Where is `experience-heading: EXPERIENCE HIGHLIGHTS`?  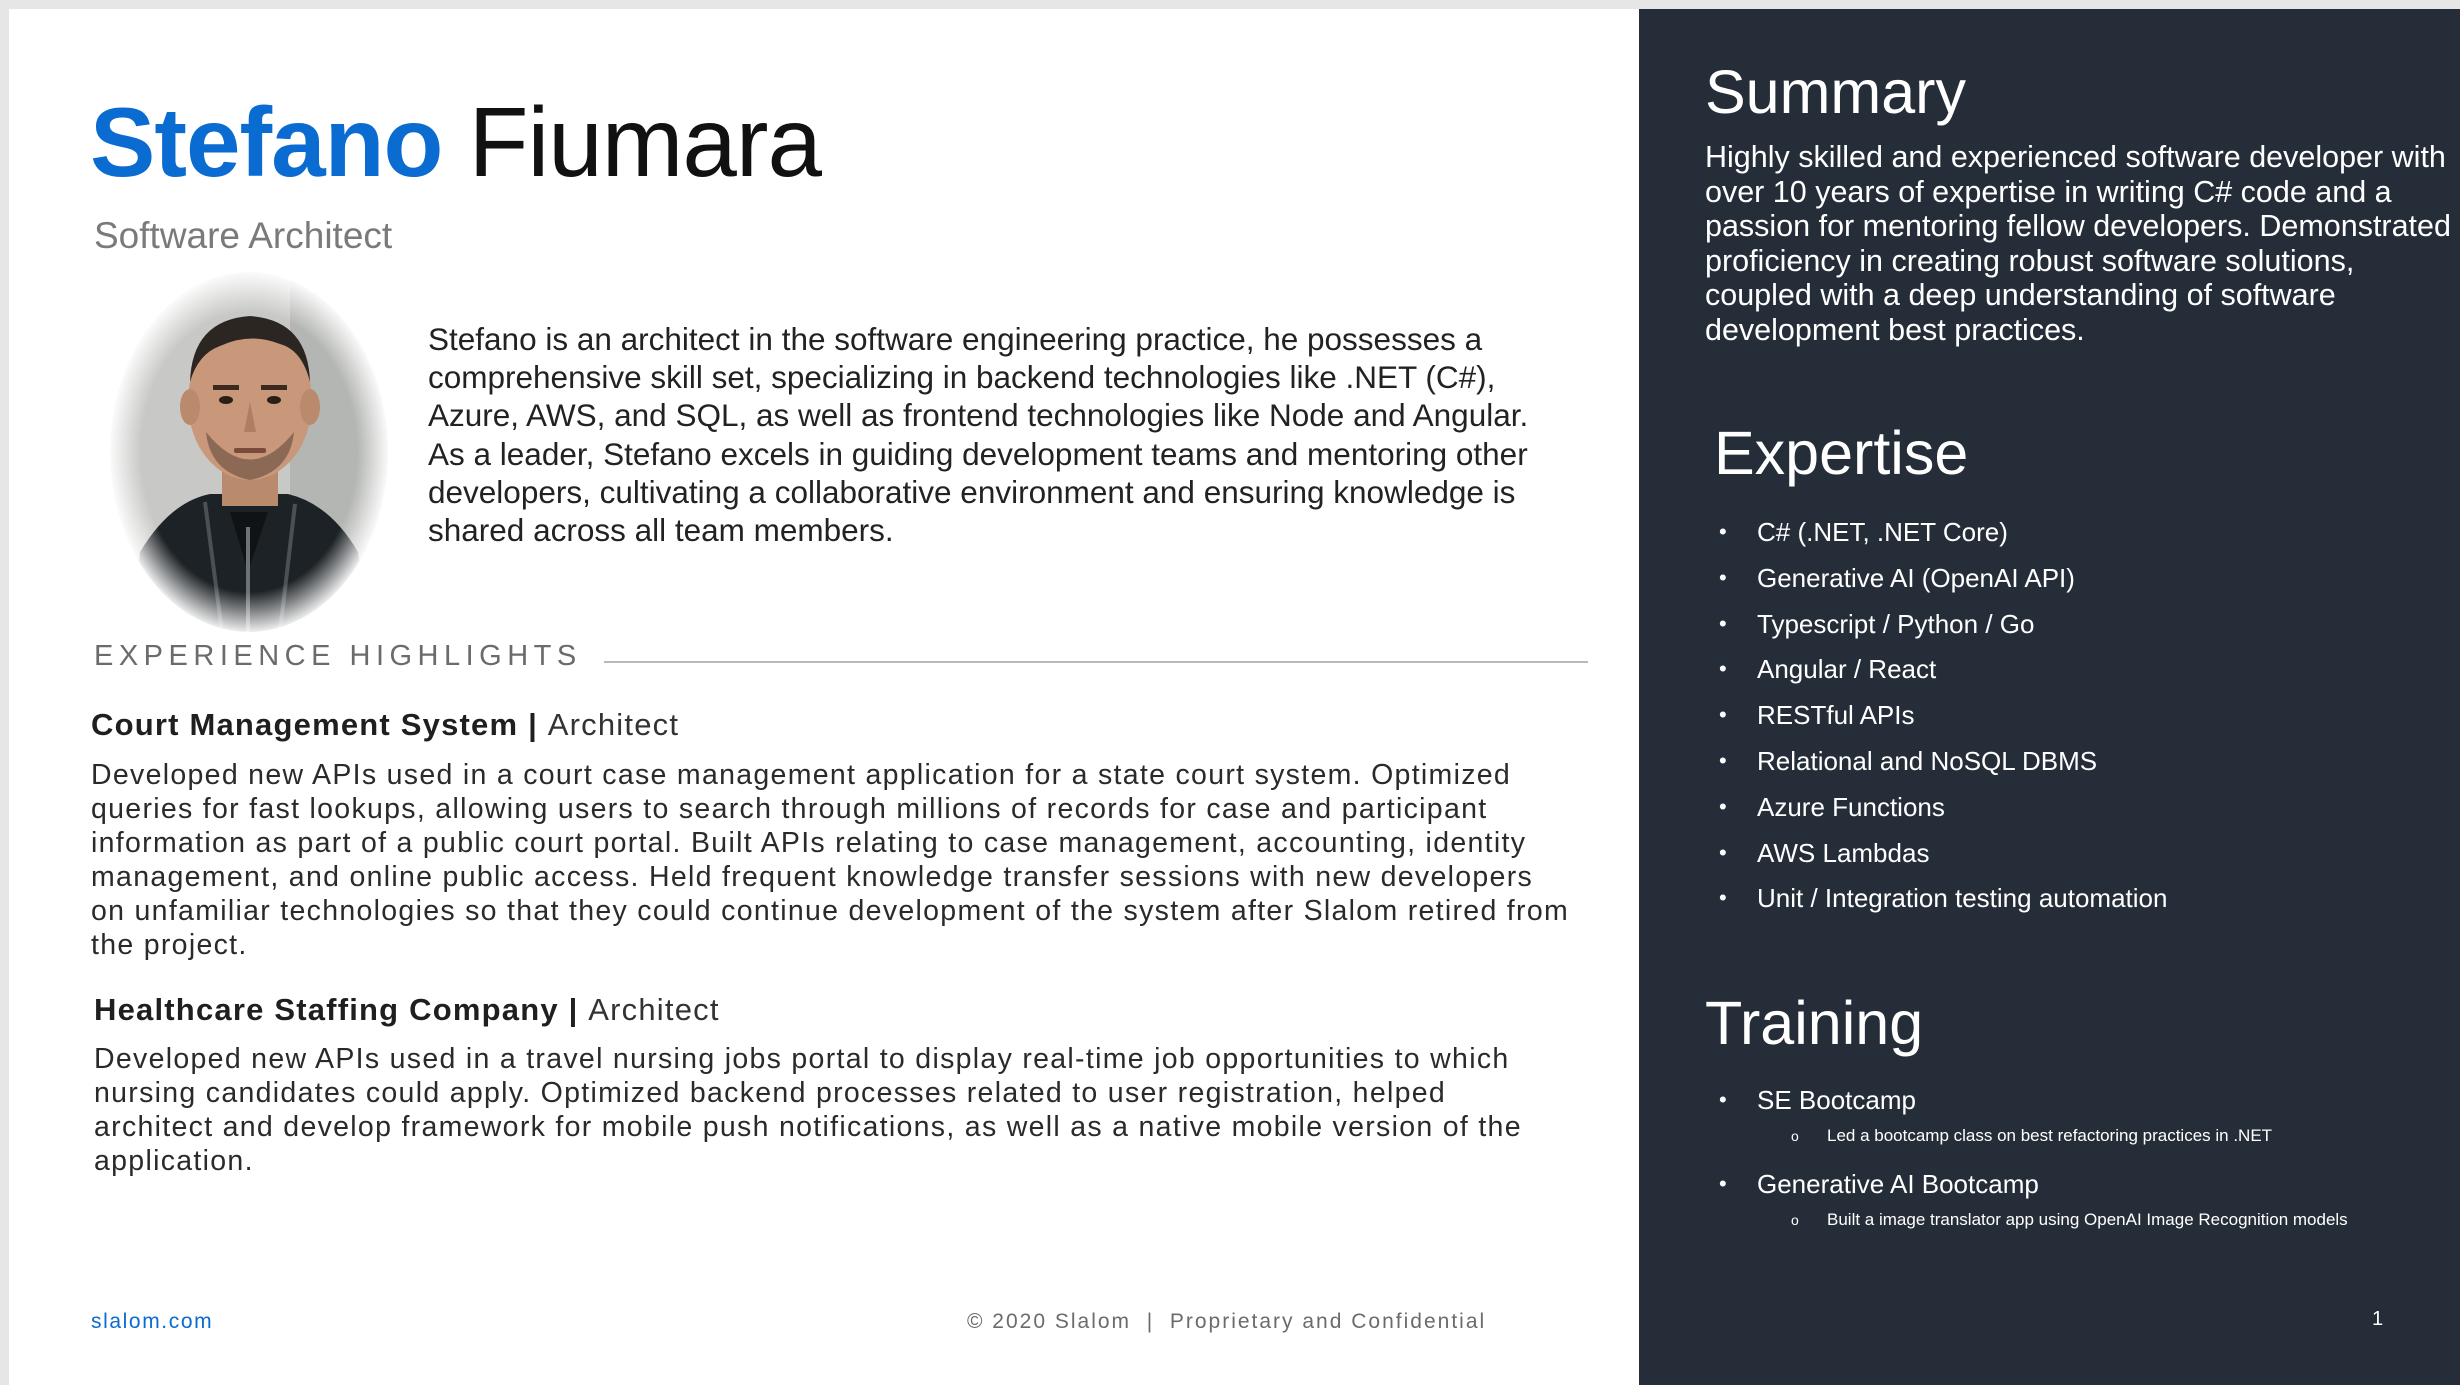 experience-heading: EXPERIENCE HIGHLIGHTS is located at coordinates (338, 656).